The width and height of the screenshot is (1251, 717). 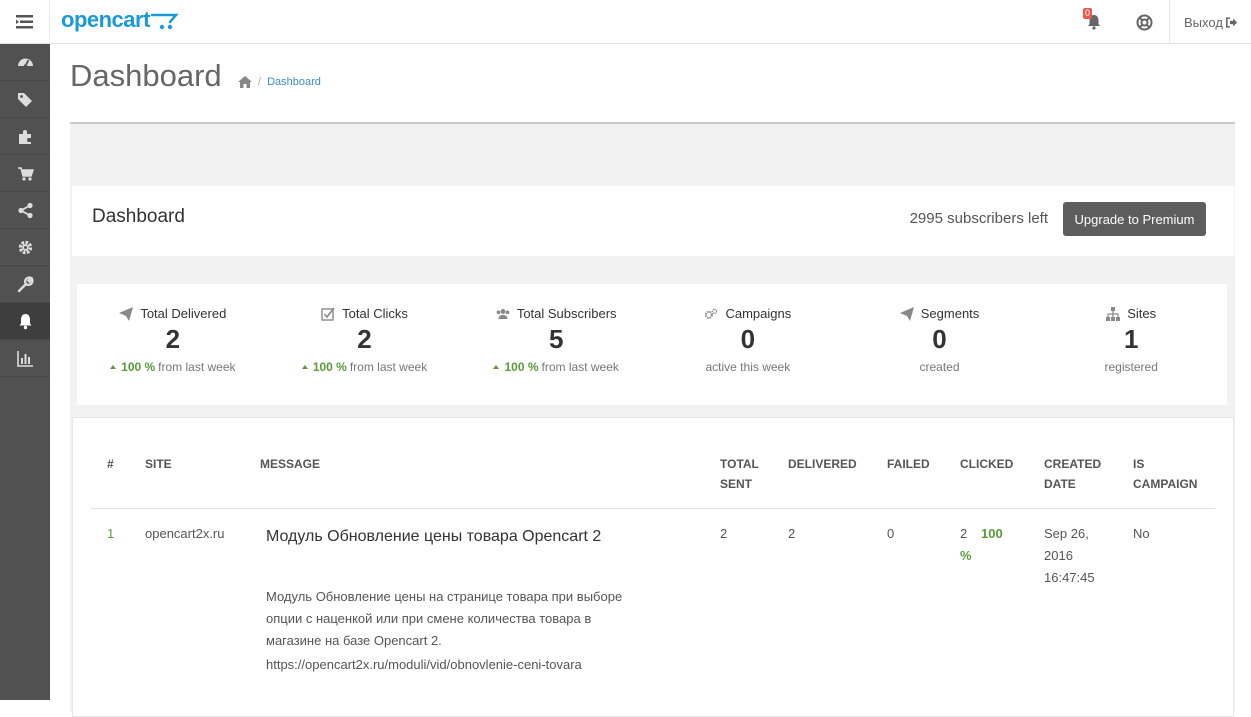 What do you see at coordinates (653, 508) in the screenshot?
I see `table-header-divider` at bounding box center [653, 508].